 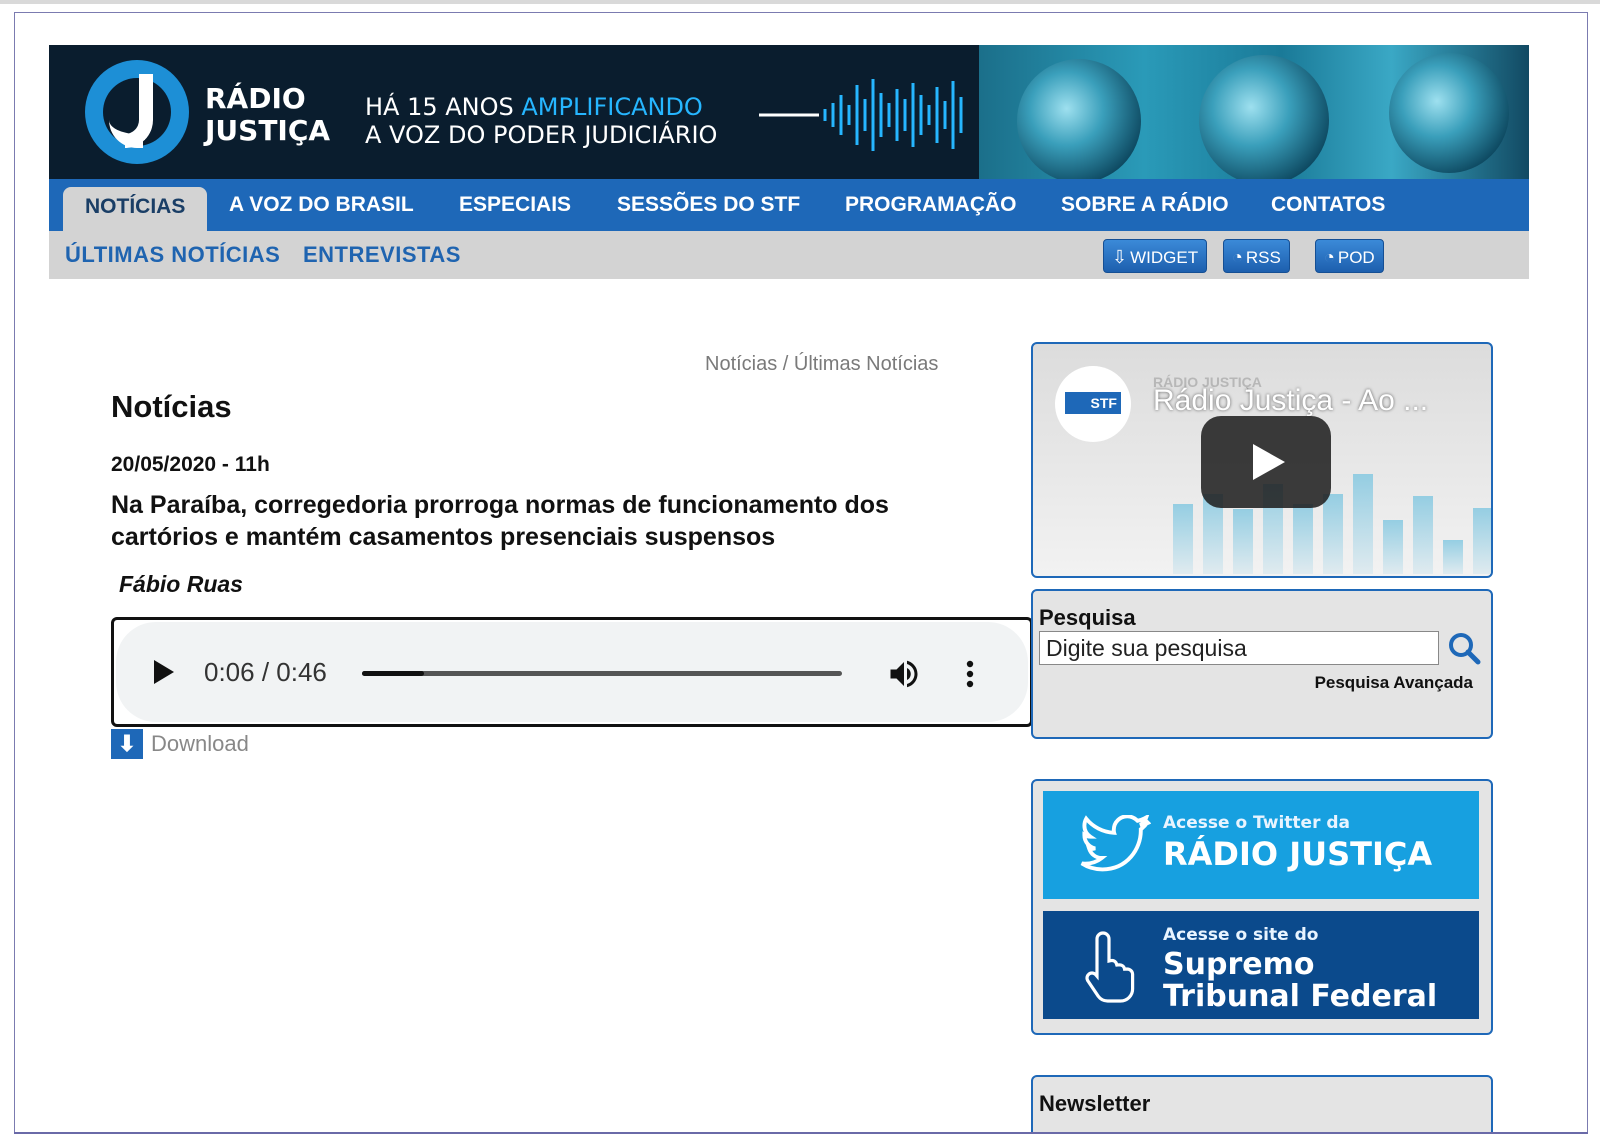 What do you see at coordinates (1237, 257) in the screenshot?
I see `rss-icon: ◔` at bounding box center [1237, 257].